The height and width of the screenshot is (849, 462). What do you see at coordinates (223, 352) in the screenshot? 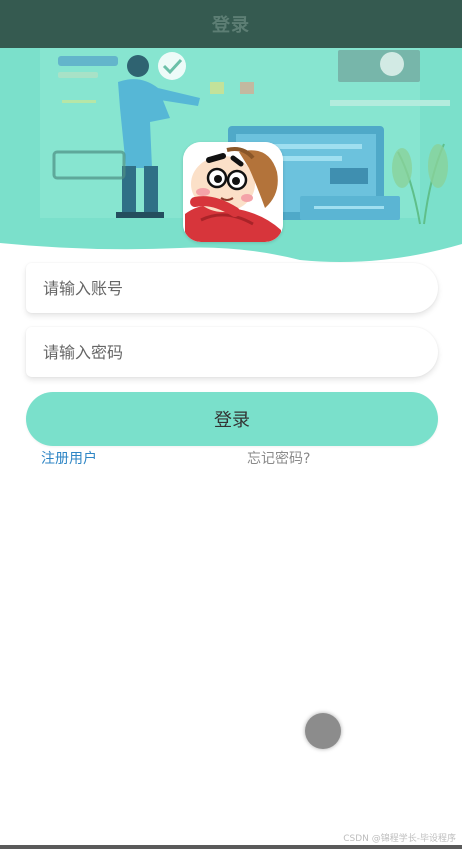
I see `password-input` at bounding box center [223, 352].